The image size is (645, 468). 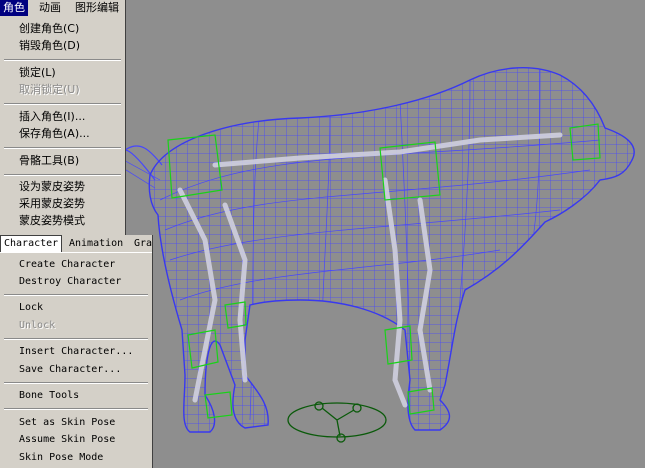 What do you see at coordinates (31, 243) in the screenshot?
I see `menubar-item-character: Character` at bounding box center [31, 243].